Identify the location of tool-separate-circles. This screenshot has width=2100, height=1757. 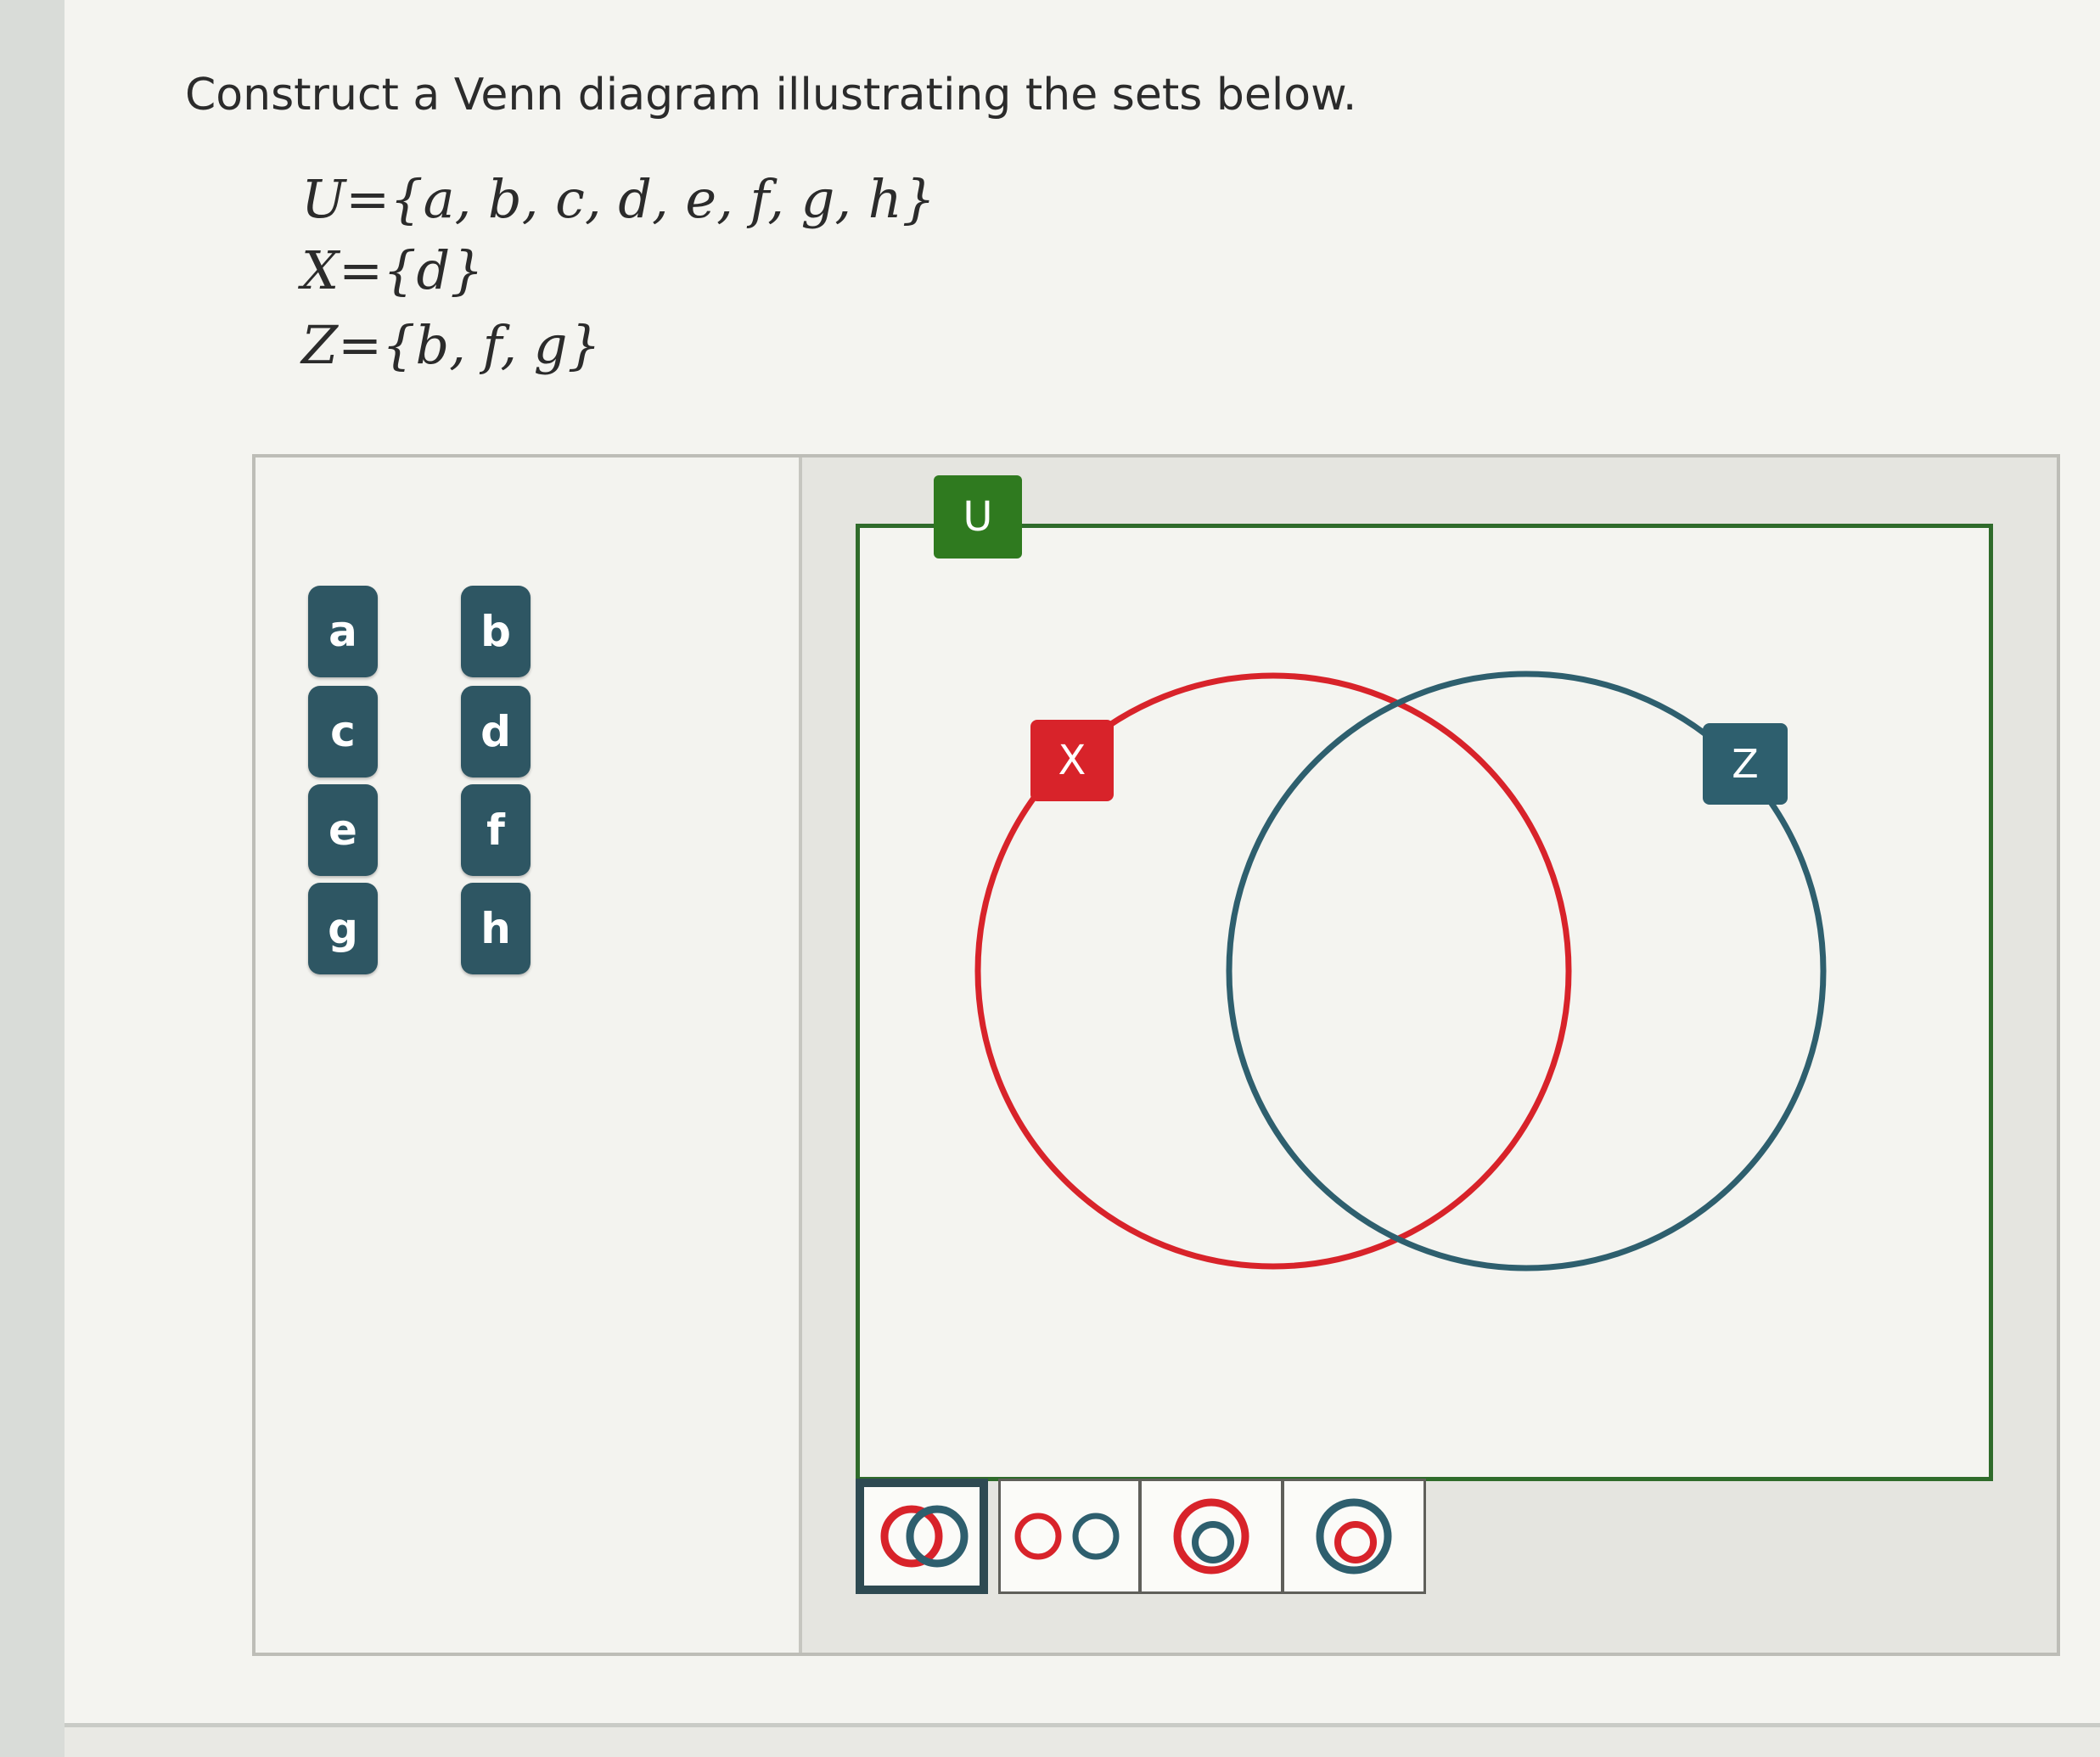
(1069, 1536).